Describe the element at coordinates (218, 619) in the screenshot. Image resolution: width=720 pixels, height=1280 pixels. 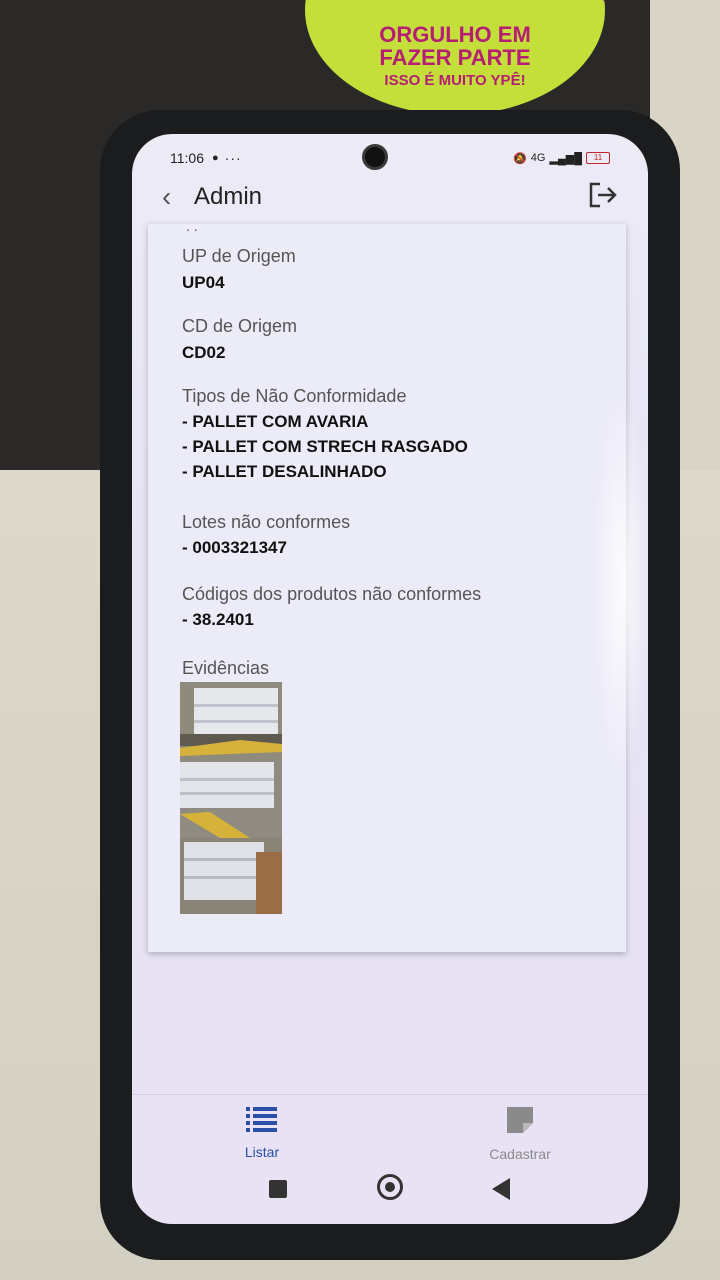
I see `codigo-item: - 38.2401` at that location.